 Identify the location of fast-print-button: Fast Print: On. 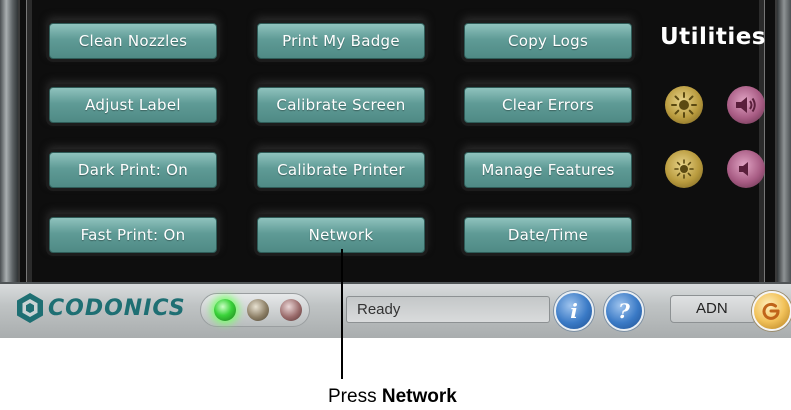
(133, 235).